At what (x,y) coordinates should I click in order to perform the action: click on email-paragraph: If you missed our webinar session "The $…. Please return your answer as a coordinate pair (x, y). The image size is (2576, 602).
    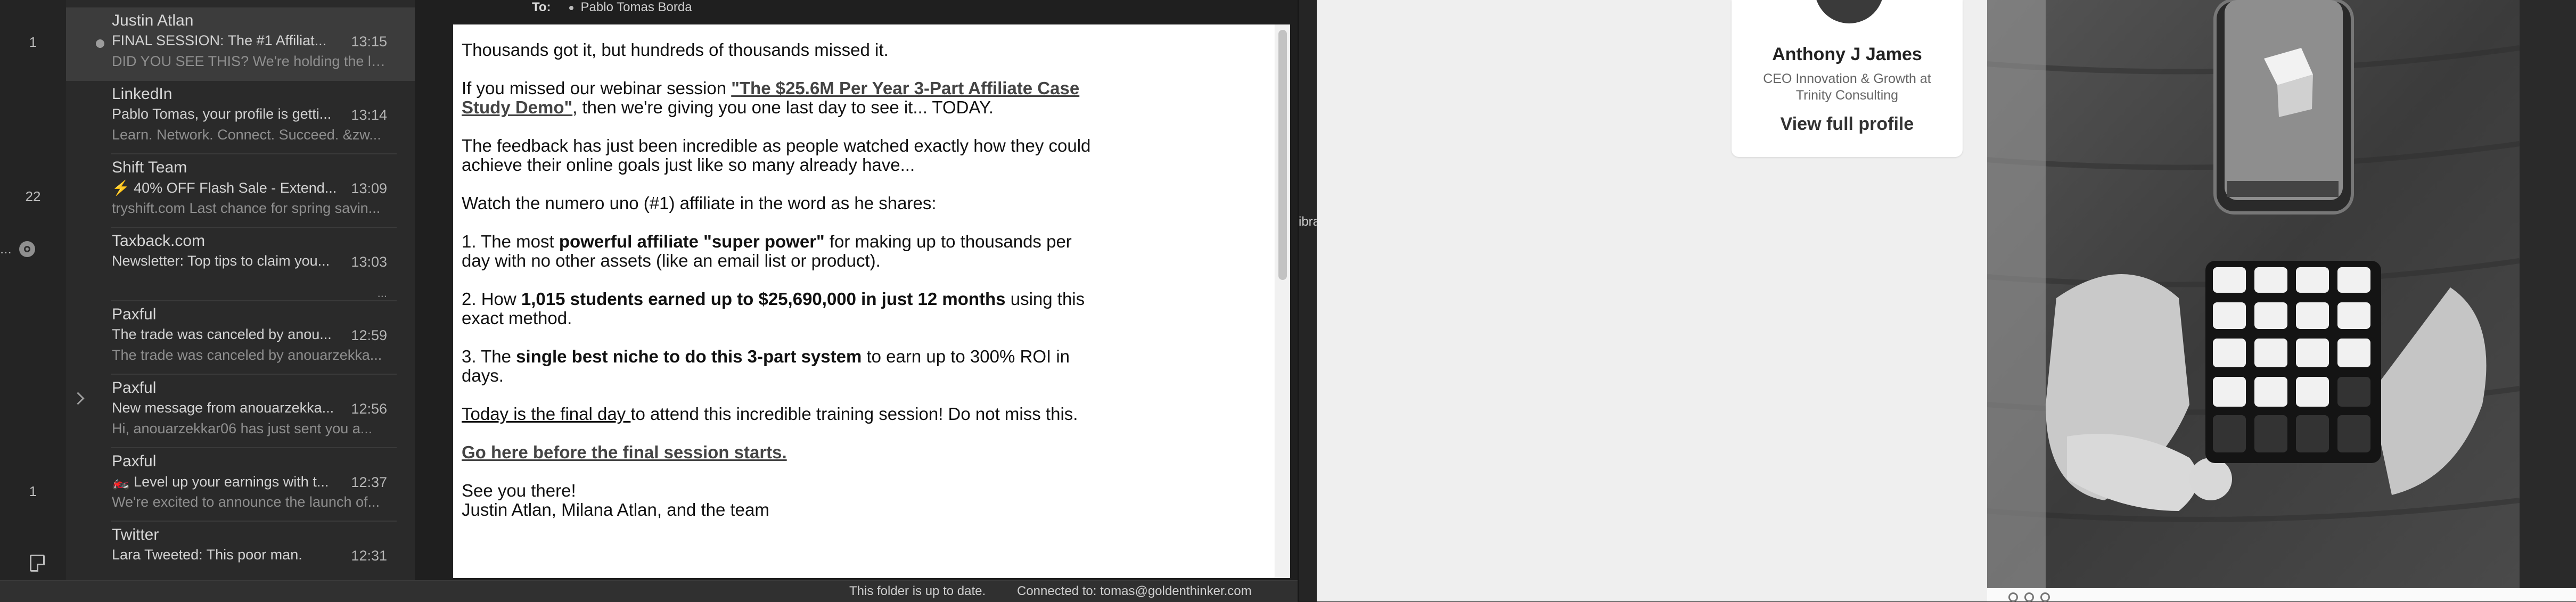
    Looking at the image, I should click on (781, 98).